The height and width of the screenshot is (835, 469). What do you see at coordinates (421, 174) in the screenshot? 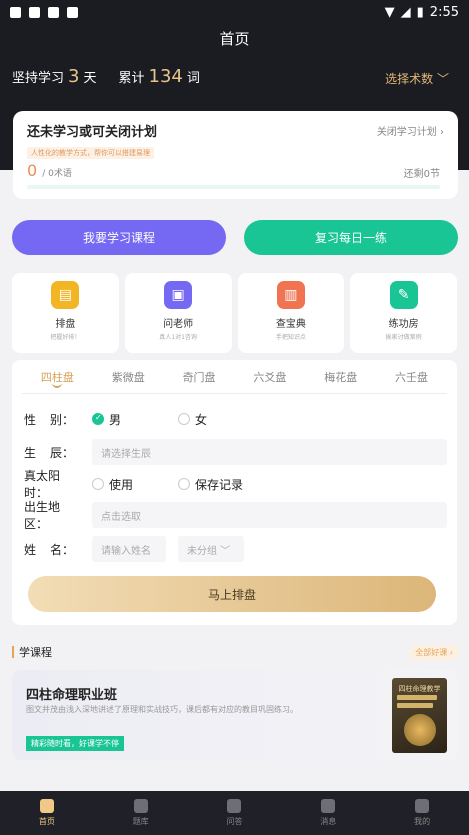
I see `plan-days-left: 还剩0节` at bounding box center [421, 174].